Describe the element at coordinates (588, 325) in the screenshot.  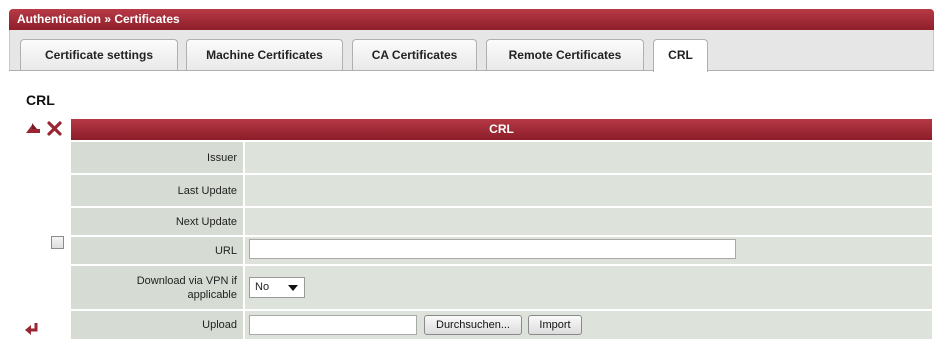
I see `upload-cell: Durchsuchen... Import` at that location.